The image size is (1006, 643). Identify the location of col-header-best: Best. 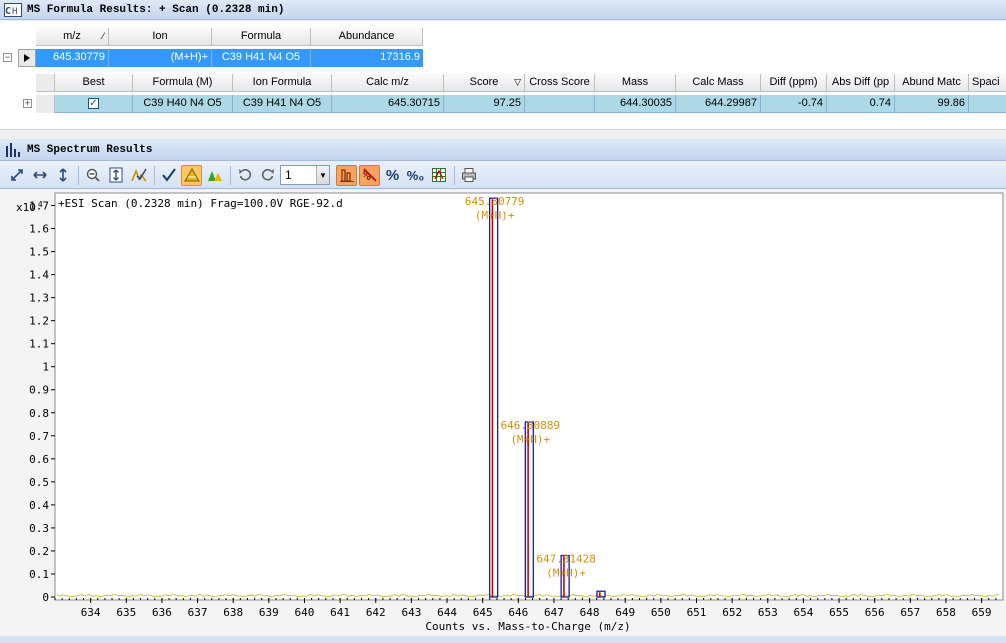
(94, 83).